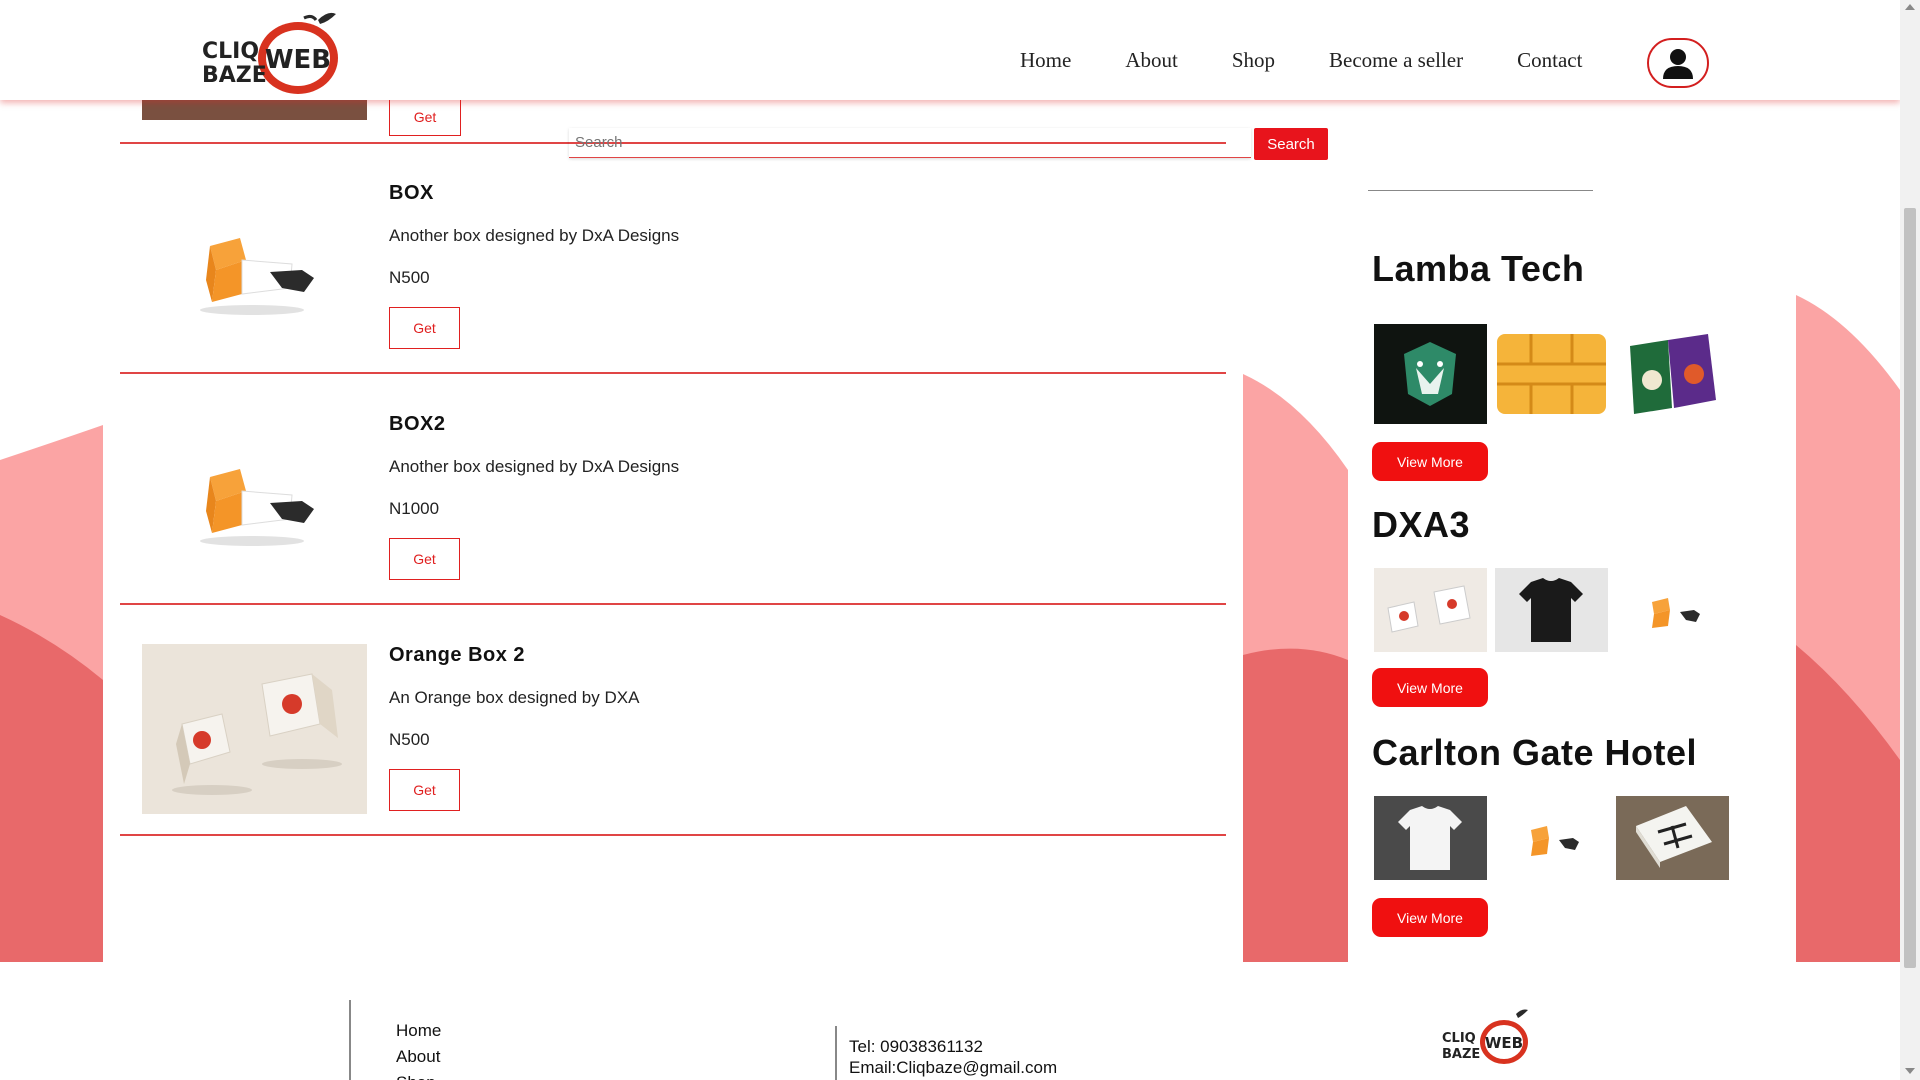 The image size is (1920, 1080). Describe the element at coordinates (1253, 60) in the screenshot. I see `nav-shop: Shop` at that location.